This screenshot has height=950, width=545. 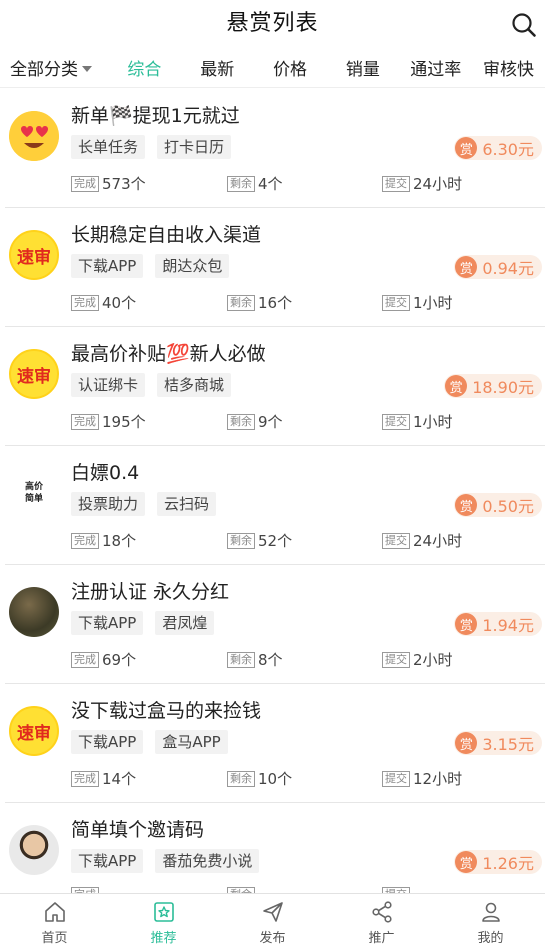 I want to click on task-avatar, so click(x=34, y=136).